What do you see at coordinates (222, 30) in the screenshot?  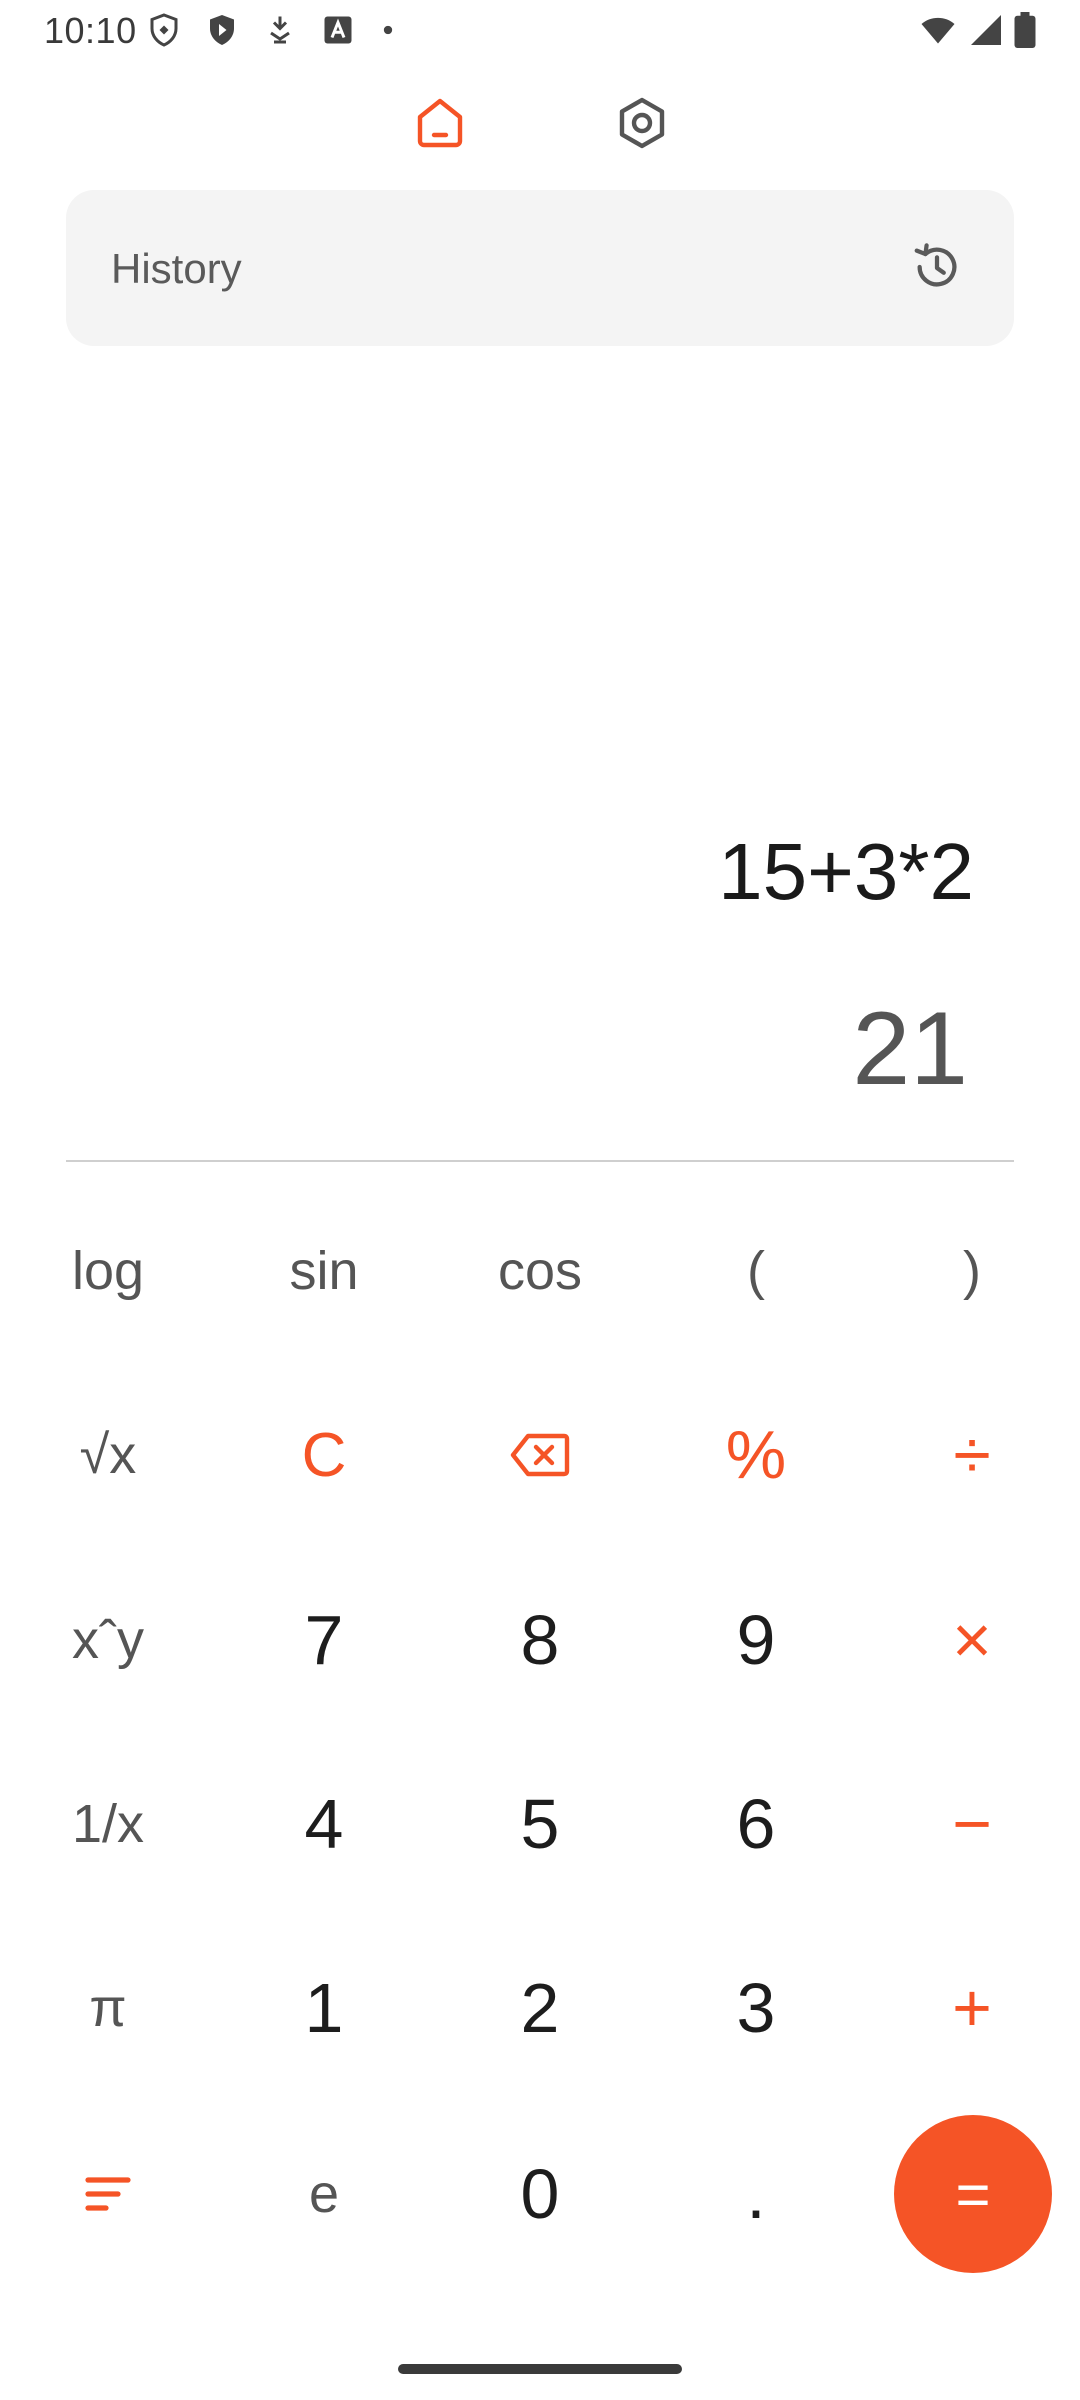 I see `shield-icon` at bounding box center [222, 30].